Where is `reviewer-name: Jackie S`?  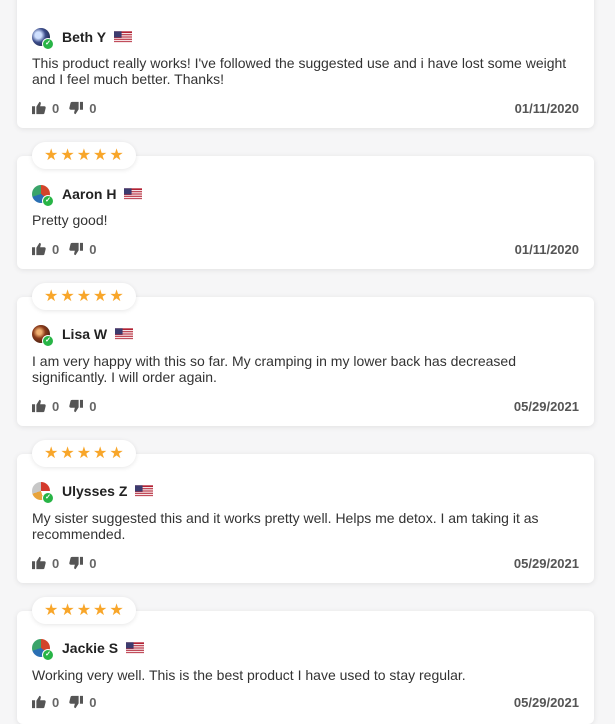
reviewer-name: Jackie S is located at coordinates (90, 648).